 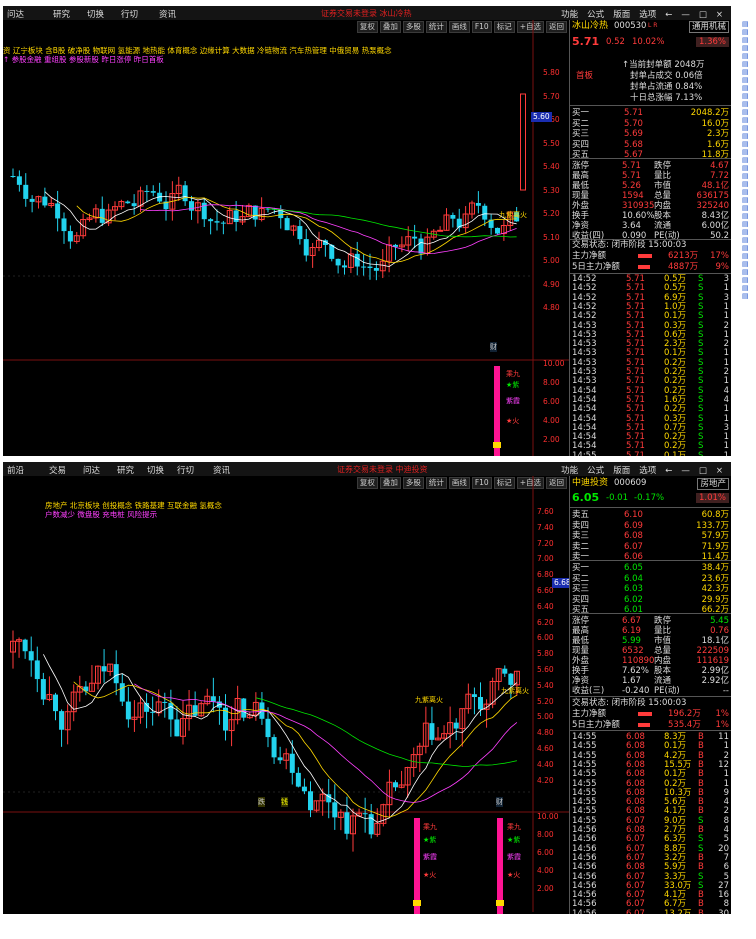 I want to click on flow-row: 5日主力净额 4887万 9%, so click(x=650, y=267).